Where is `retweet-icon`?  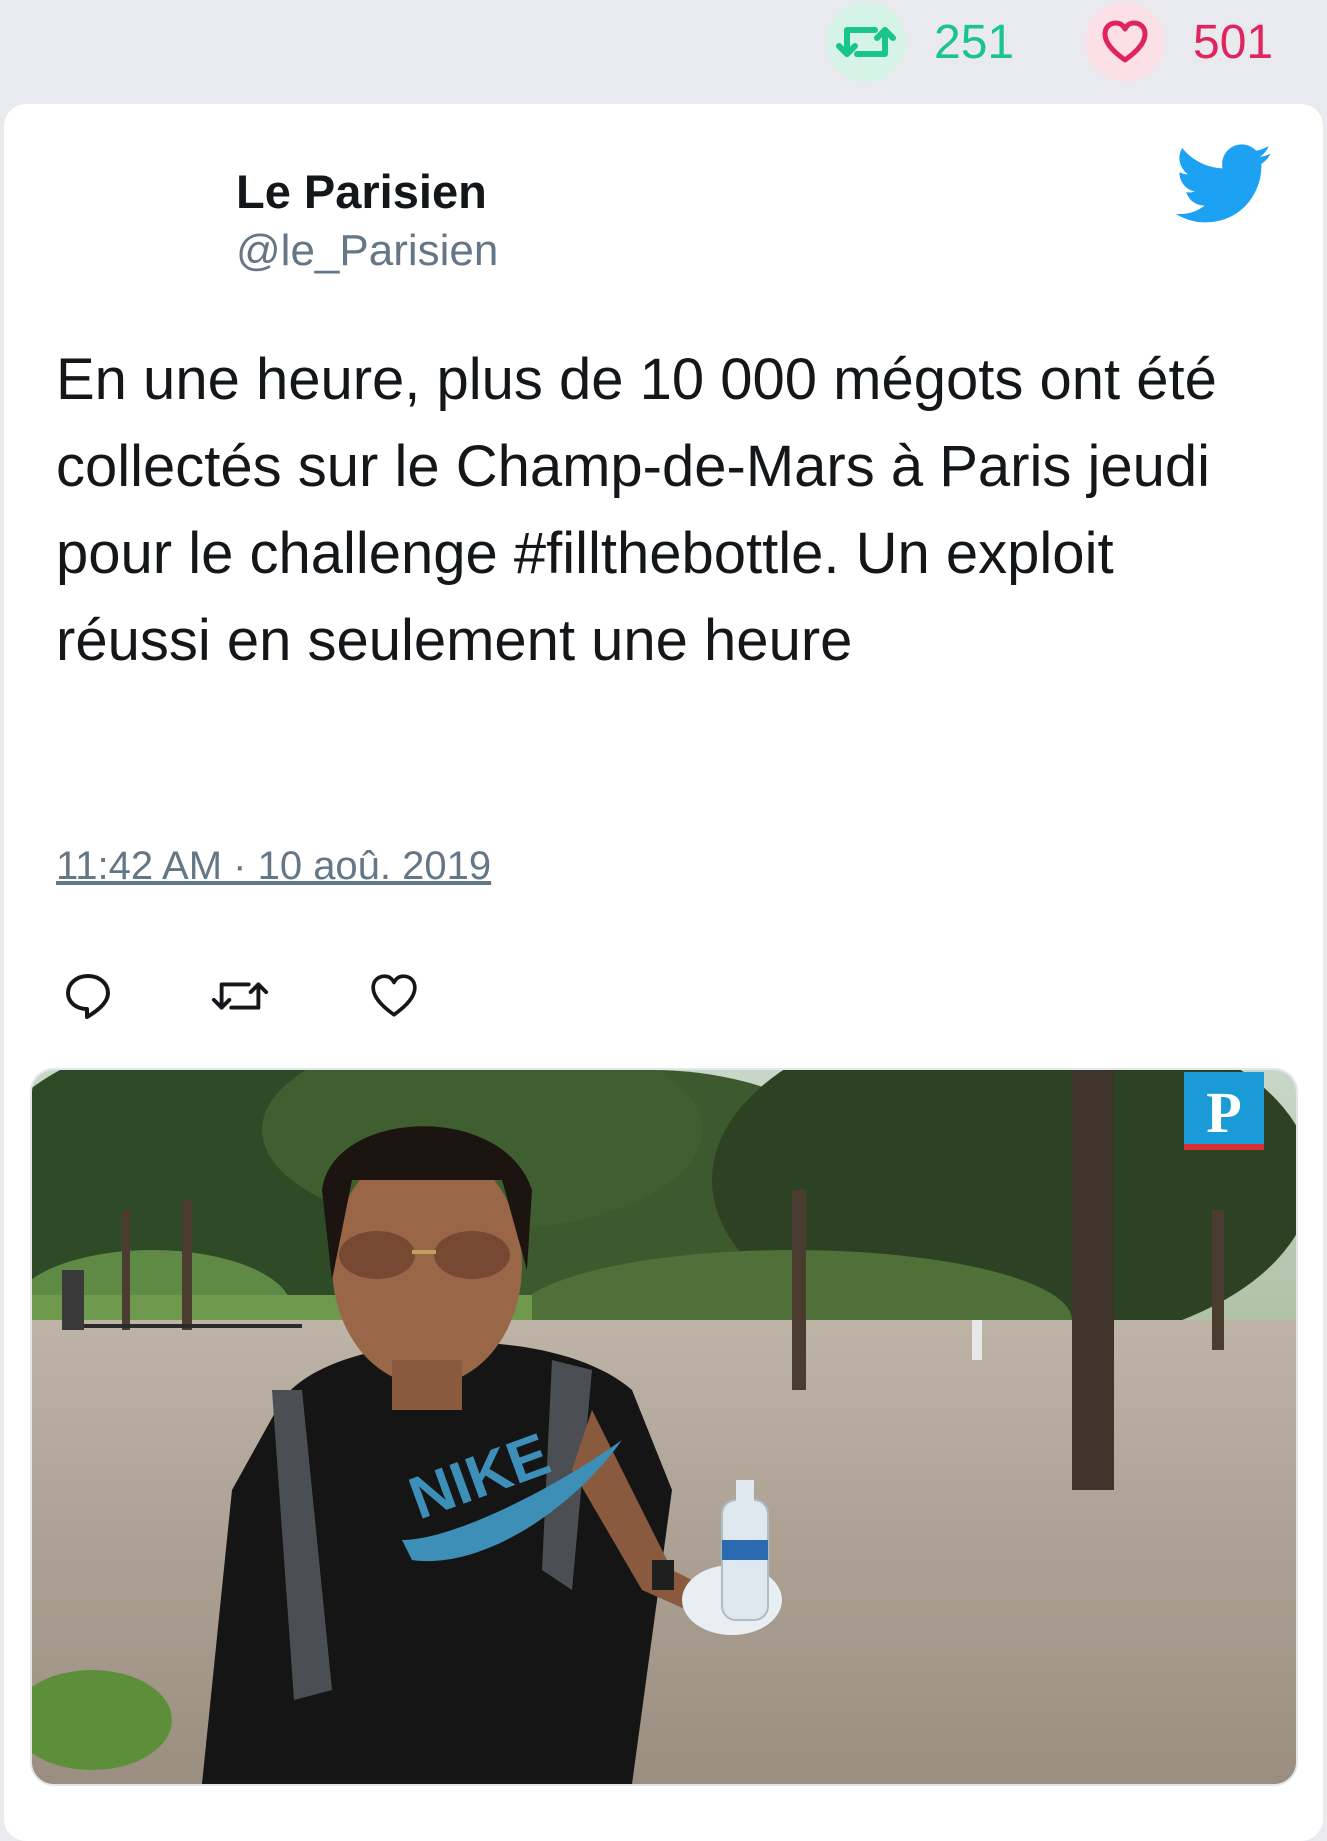
retweet-icon is located at coordinates (866, 42).